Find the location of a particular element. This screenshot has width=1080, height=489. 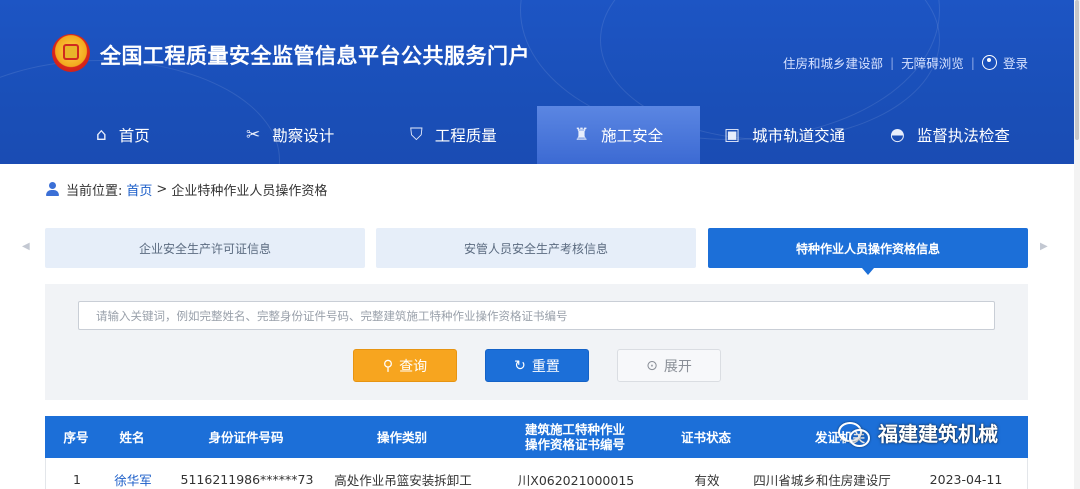

nav-item-survey-design: ✂ 勘察设计 is located at coordinates (290, 135).